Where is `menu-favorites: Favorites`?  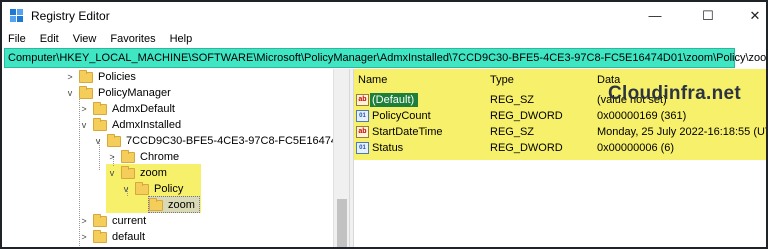 menu-favorites: Favorites is located at coordinates (132, 39).